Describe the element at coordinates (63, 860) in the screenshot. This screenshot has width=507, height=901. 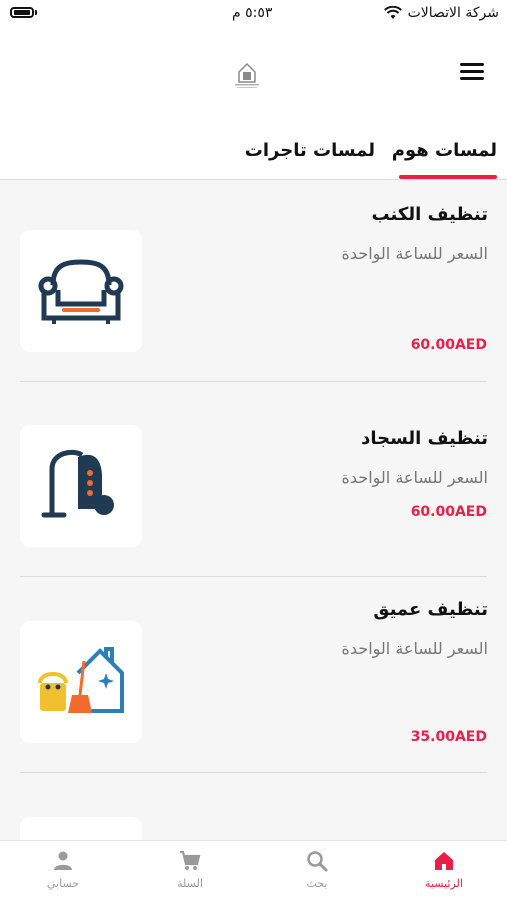
I see `person-icon` at that location.